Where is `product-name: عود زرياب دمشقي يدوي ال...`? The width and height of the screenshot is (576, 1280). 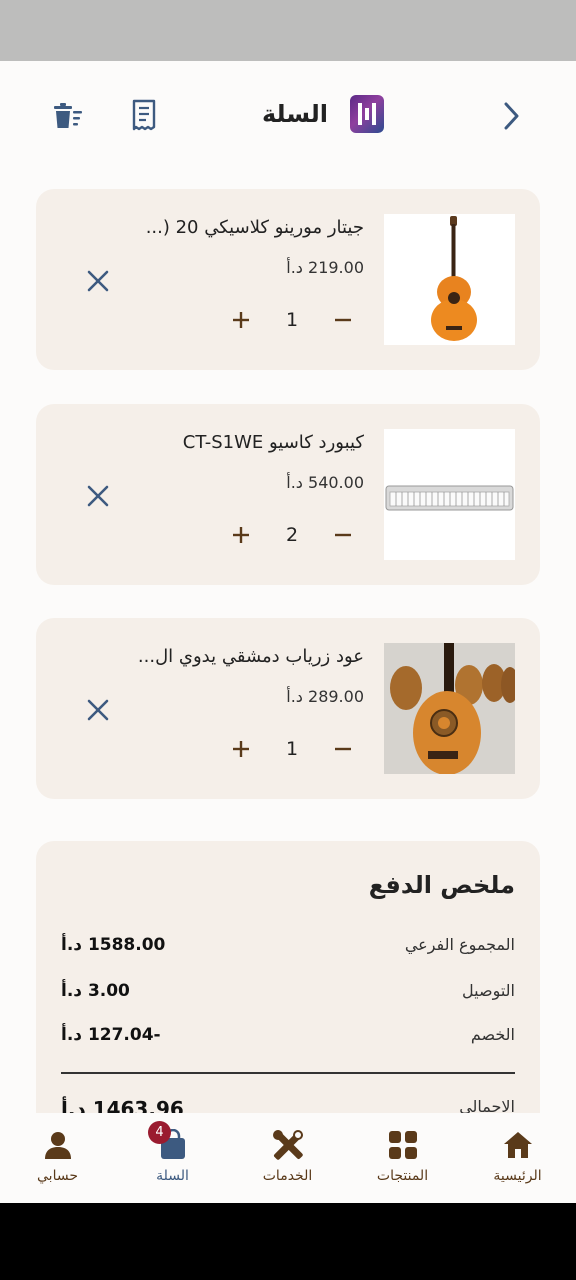
product-name: عود زرياب دمشقي يدوي ال... is located at coordinates (250, 656).